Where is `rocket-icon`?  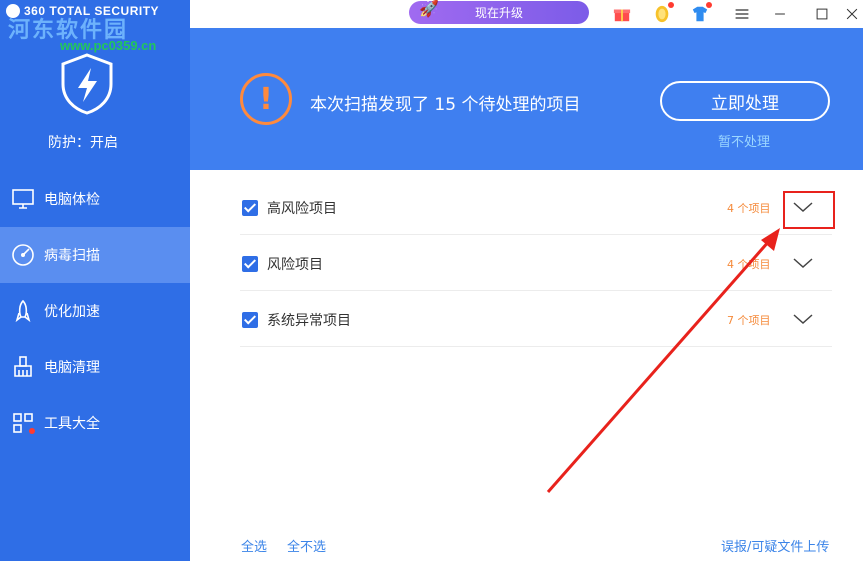 rocket-icon is located at coordinates (23, 311).